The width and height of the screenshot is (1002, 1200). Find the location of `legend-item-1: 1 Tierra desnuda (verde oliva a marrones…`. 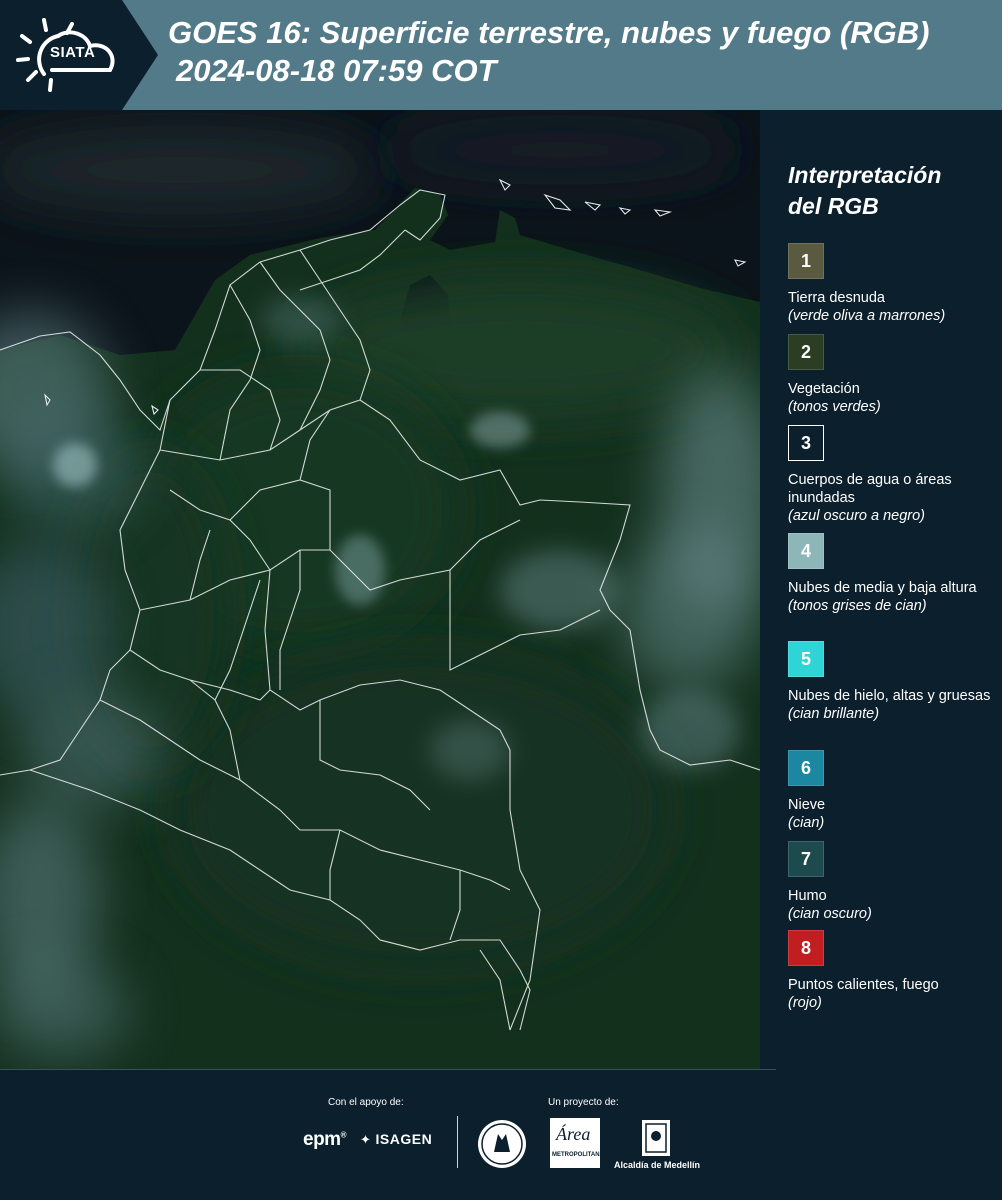

legend-item-1: 1 Tierra desnuda (verde oliva a marrones… is located at coordinates (890, 284).